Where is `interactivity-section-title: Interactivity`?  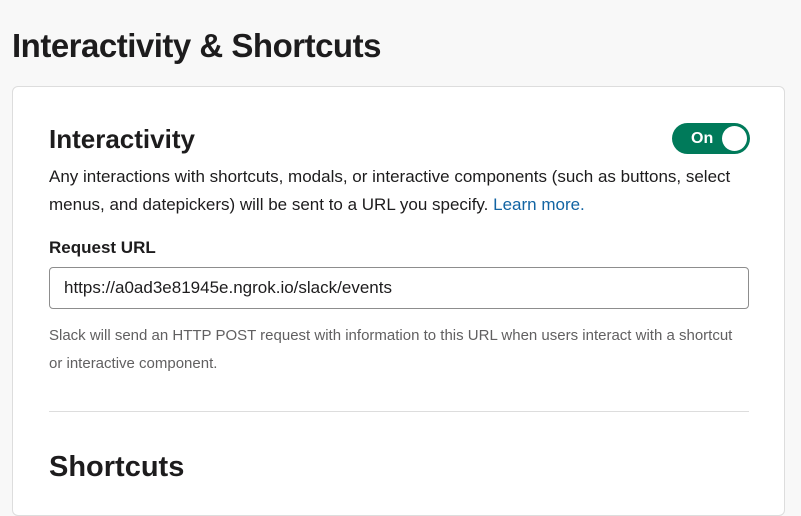 interactivity-section-title: Interactivity is located at coordinates (122, 139).